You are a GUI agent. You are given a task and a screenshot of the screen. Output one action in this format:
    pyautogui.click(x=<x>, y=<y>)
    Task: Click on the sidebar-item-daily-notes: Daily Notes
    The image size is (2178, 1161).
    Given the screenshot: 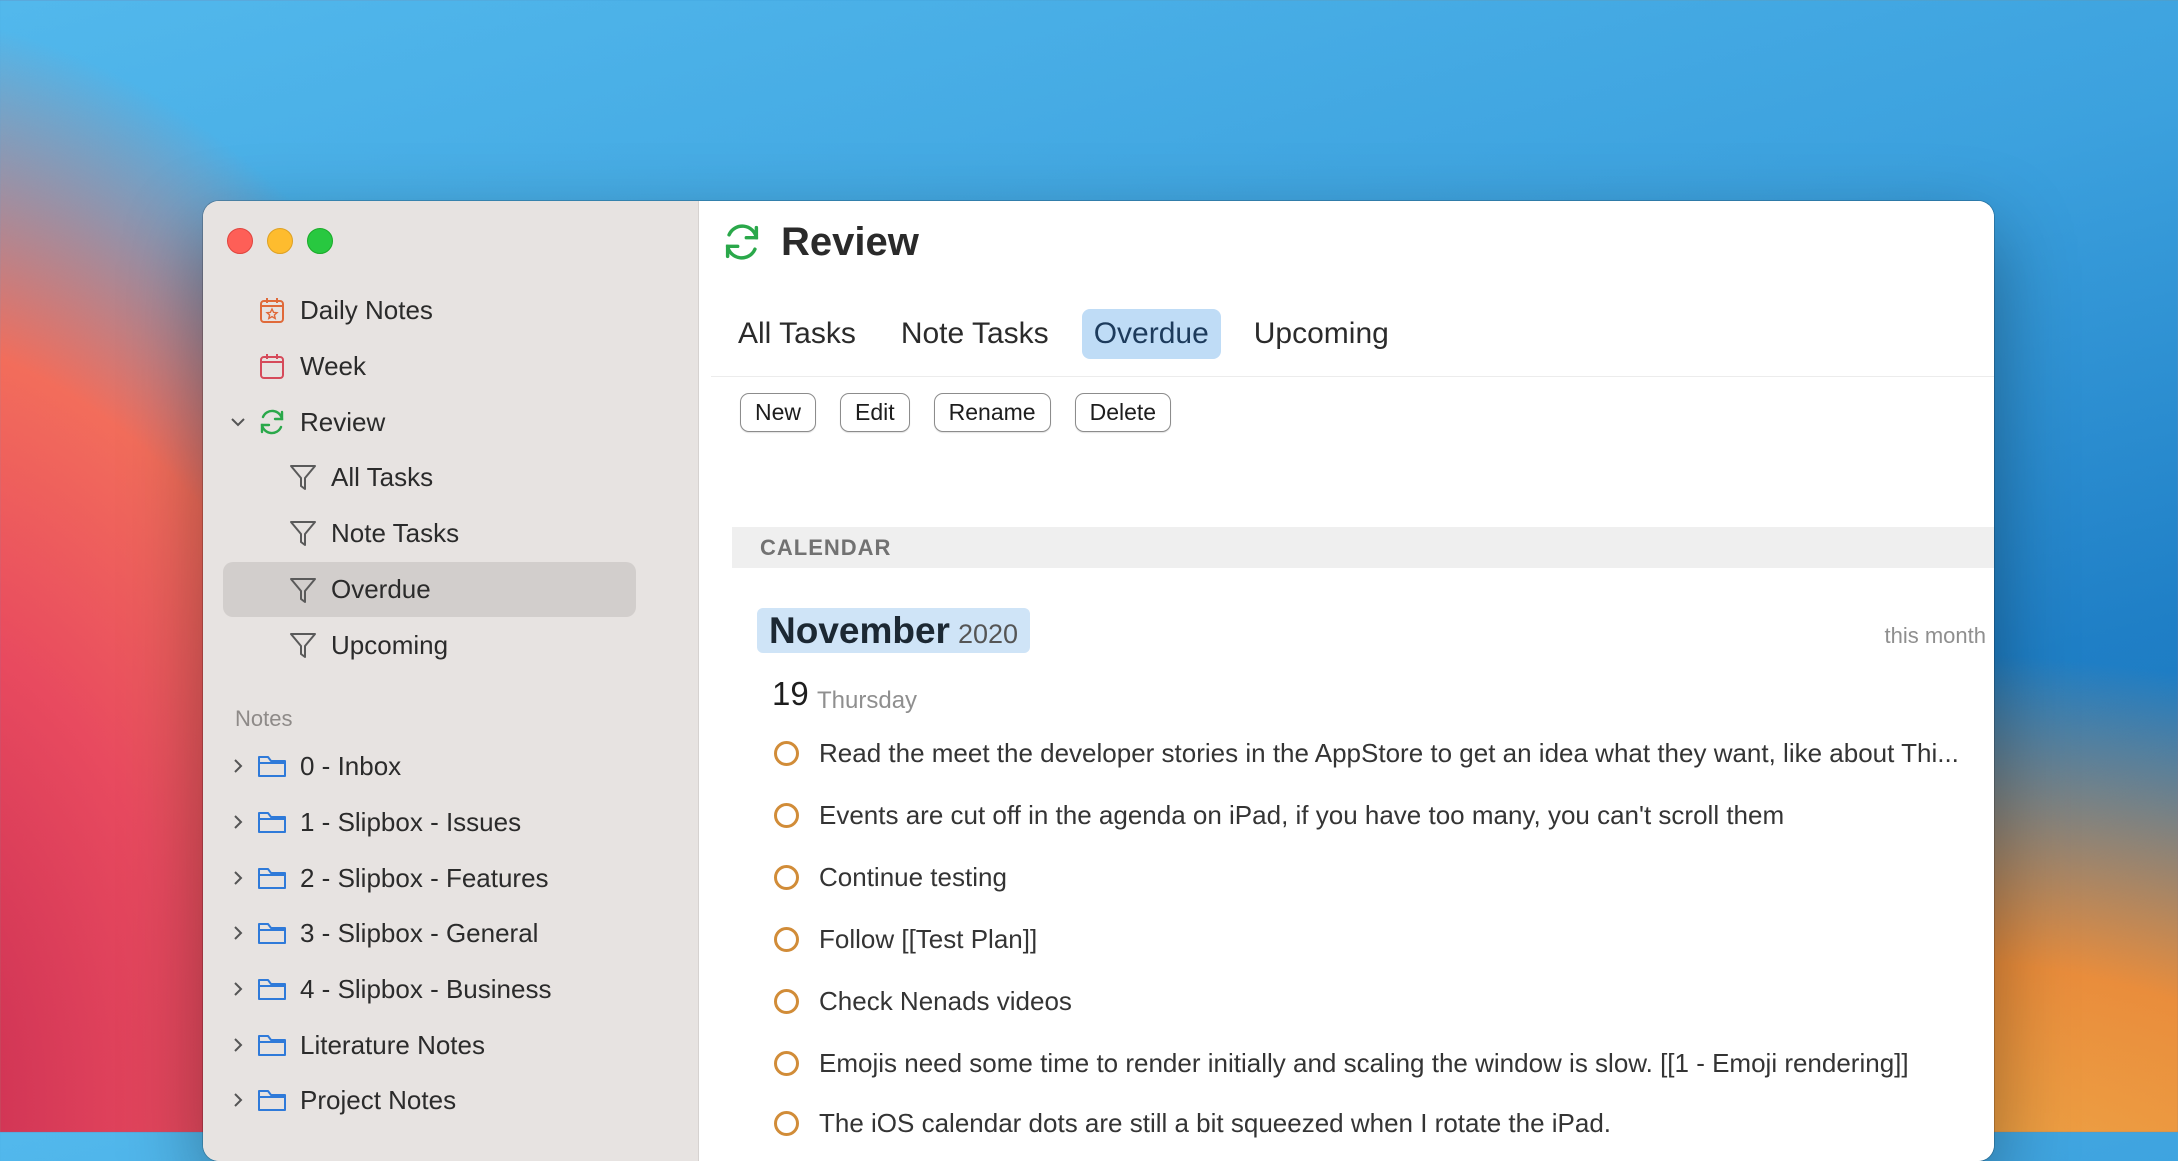 What is the action you would take?
    pyautogui.click(x=344, y=310)
    